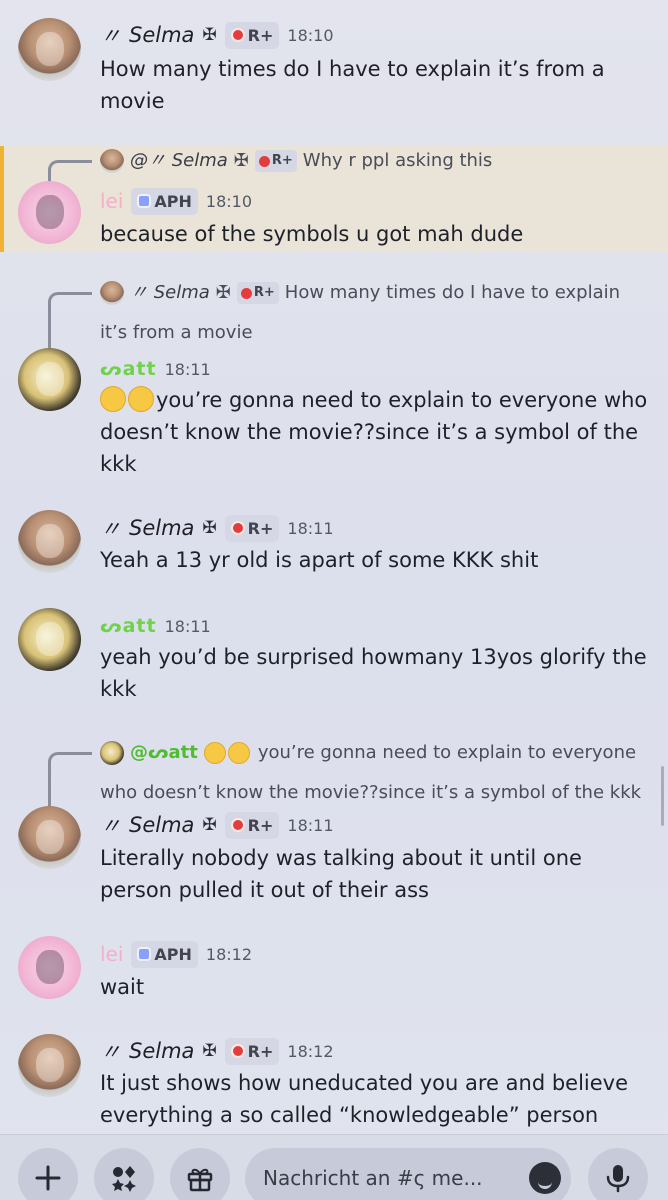  I want to click on reply-text: you’re gonna need to explain to everyone, so click(447, 752).